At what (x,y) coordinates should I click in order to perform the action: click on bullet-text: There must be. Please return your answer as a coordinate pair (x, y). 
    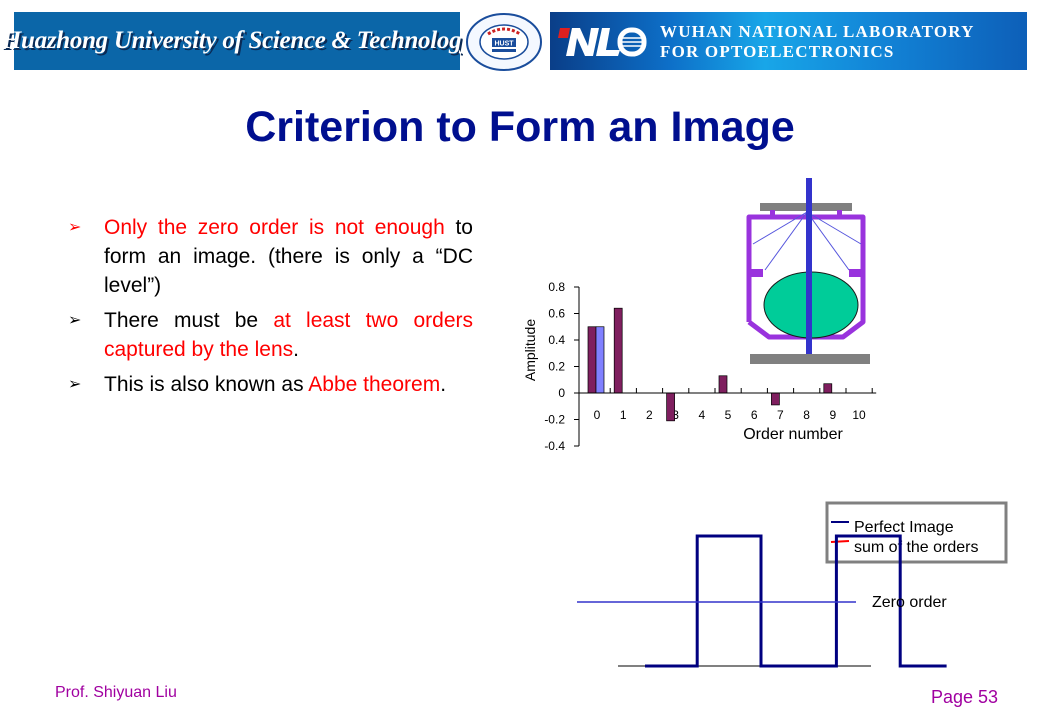
    Looking at the image, I should click on (189, 320).